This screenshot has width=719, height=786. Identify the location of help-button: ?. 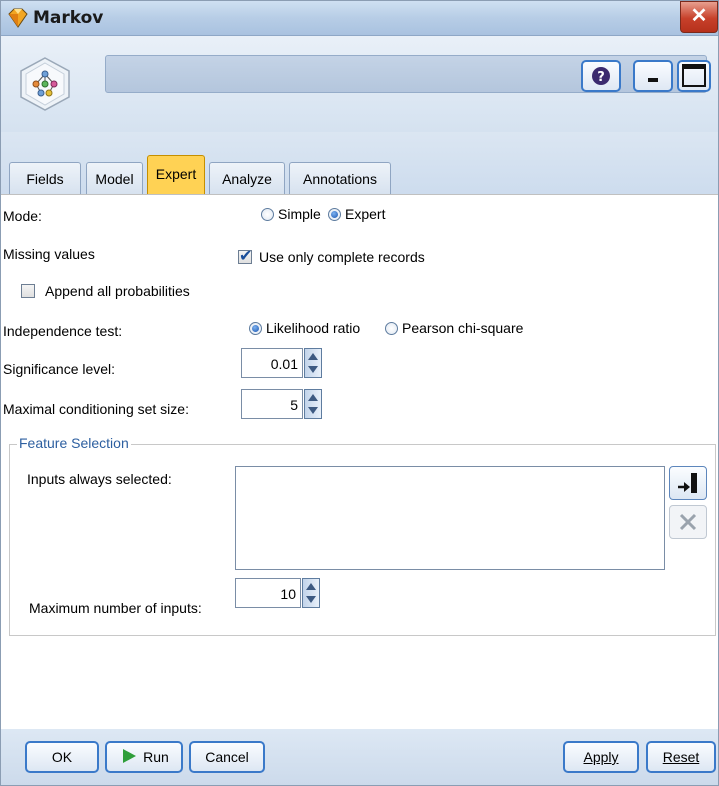
(601, 76).